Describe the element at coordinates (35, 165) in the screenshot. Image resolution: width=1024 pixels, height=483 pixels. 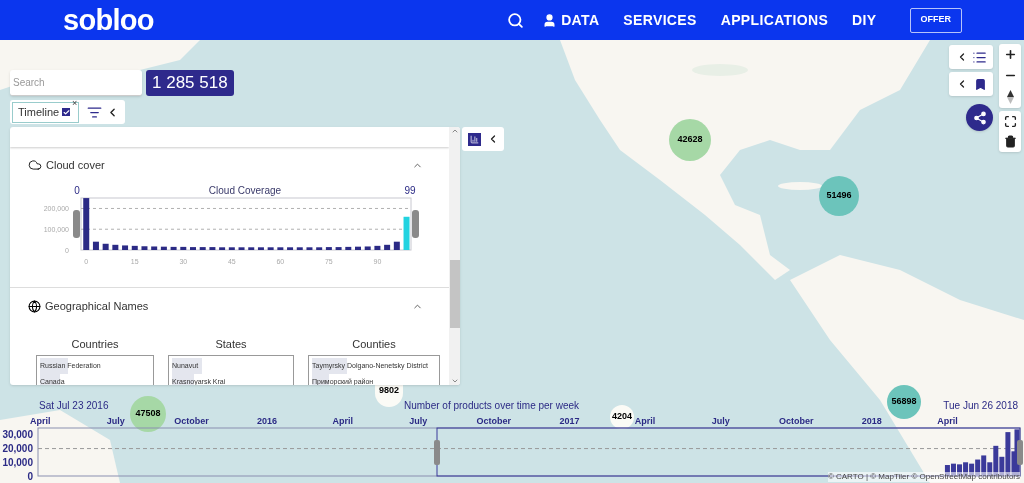
I see `cloud-icon` at that location.